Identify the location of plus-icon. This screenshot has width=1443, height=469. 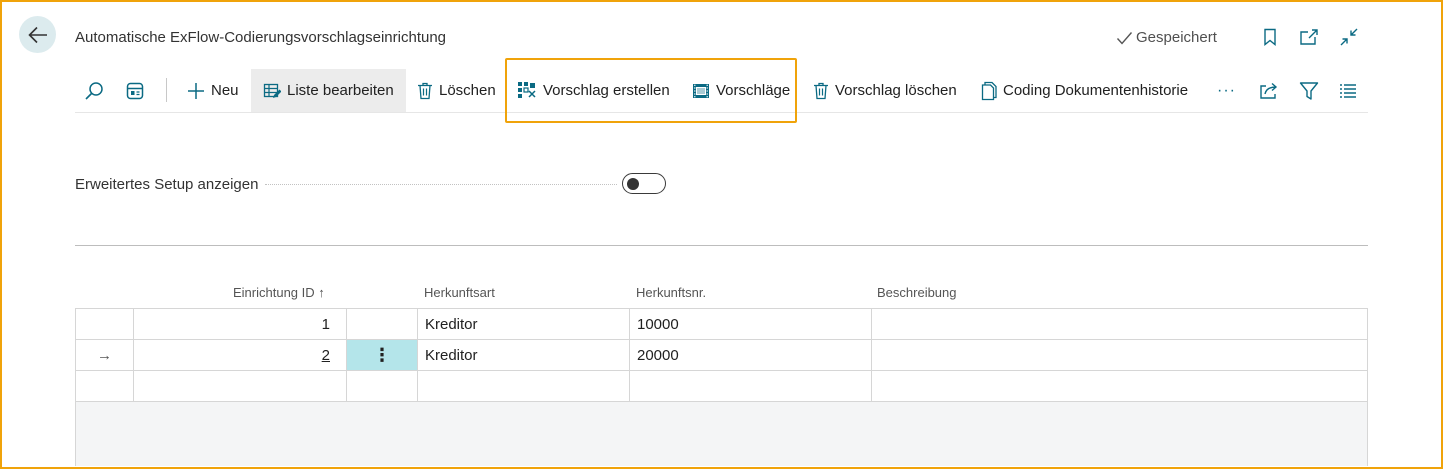
(196, 90).